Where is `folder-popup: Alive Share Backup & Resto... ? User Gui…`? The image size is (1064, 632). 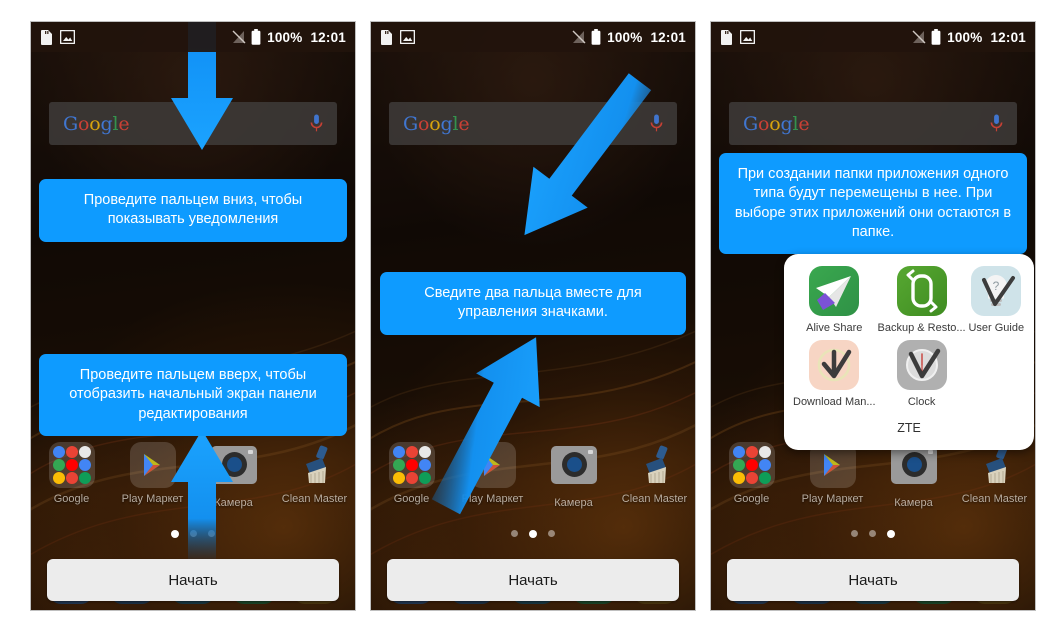
folder-popup: Alive Share Backup & Resto... ? User Gui… is located at coordinates (909, 352).